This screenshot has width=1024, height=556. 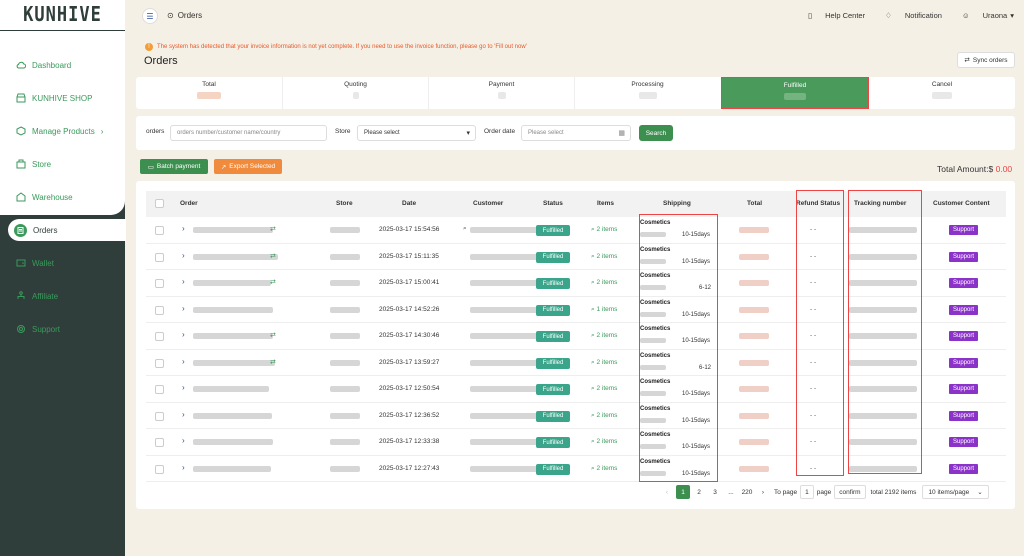 I want to click on page-size-select: 10 items/page ⌄, so click(x=955, y=492).